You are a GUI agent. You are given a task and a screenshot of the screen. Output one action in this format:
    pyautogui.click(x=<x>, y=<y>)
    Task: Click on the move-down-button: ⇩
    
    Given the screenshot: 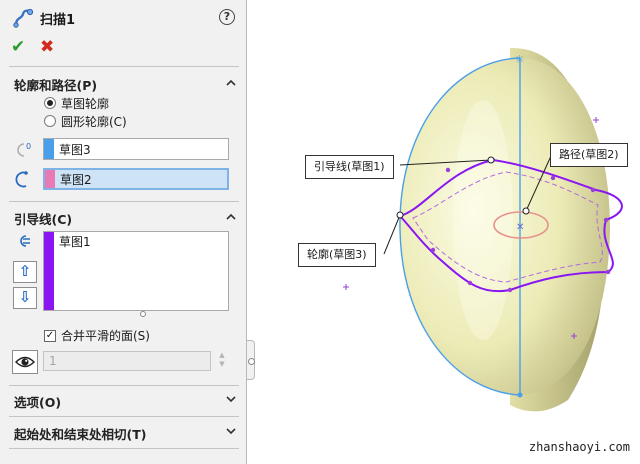 What is the action you would take?
    pyautogui.click(x=25, y=298)
    